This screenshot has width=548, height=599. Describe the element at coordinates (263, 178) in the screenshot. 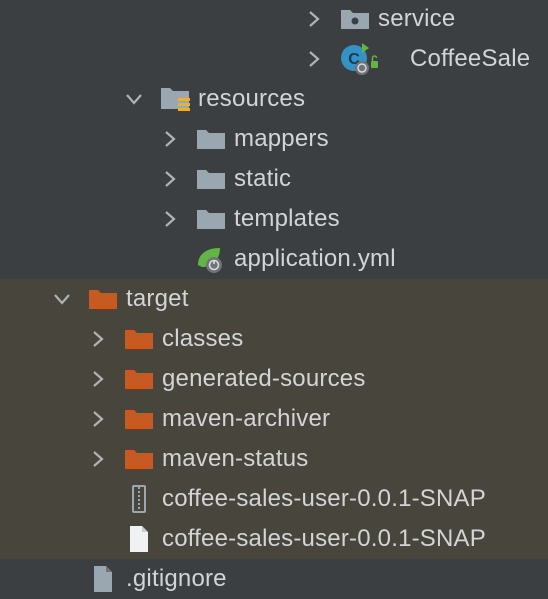

I see `tree-item-label: static` at that location.